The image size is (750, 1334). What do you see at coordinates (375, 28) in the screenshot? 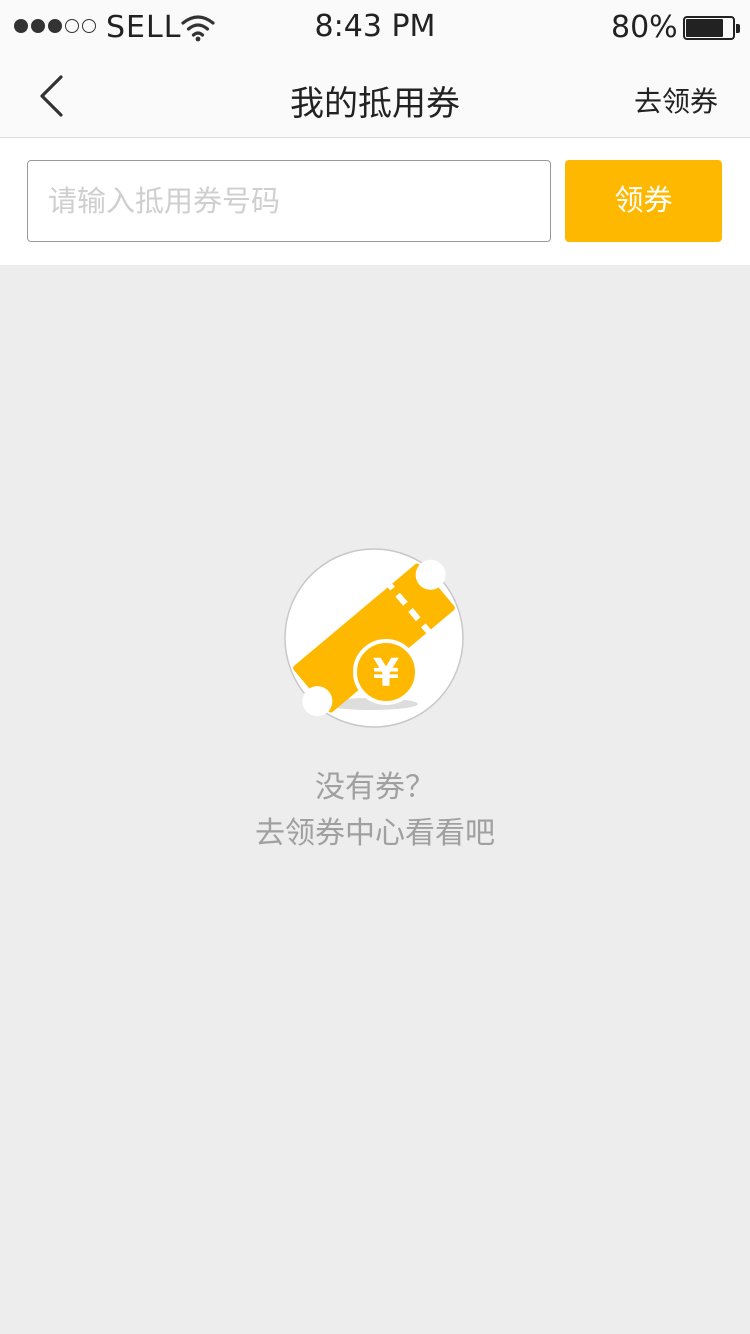
I see `status-bar: SELL 8:43 PM 80%` at bounding box center [375, 28].